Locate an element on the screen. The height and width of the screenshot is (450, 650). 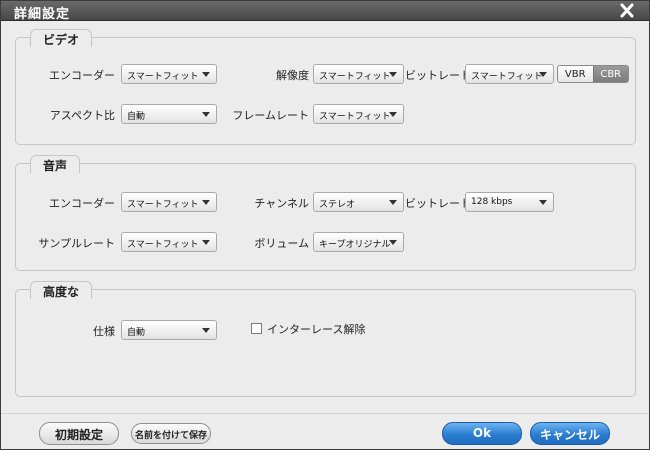
spec-dropdown: 自動 is located at coordinates (169, 330).